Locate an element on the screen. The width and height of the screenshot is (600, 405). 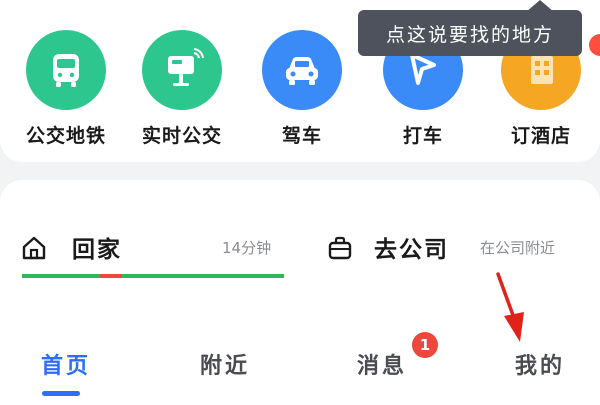
commute-home-title: 回家 is located at coordinates (97, 250).